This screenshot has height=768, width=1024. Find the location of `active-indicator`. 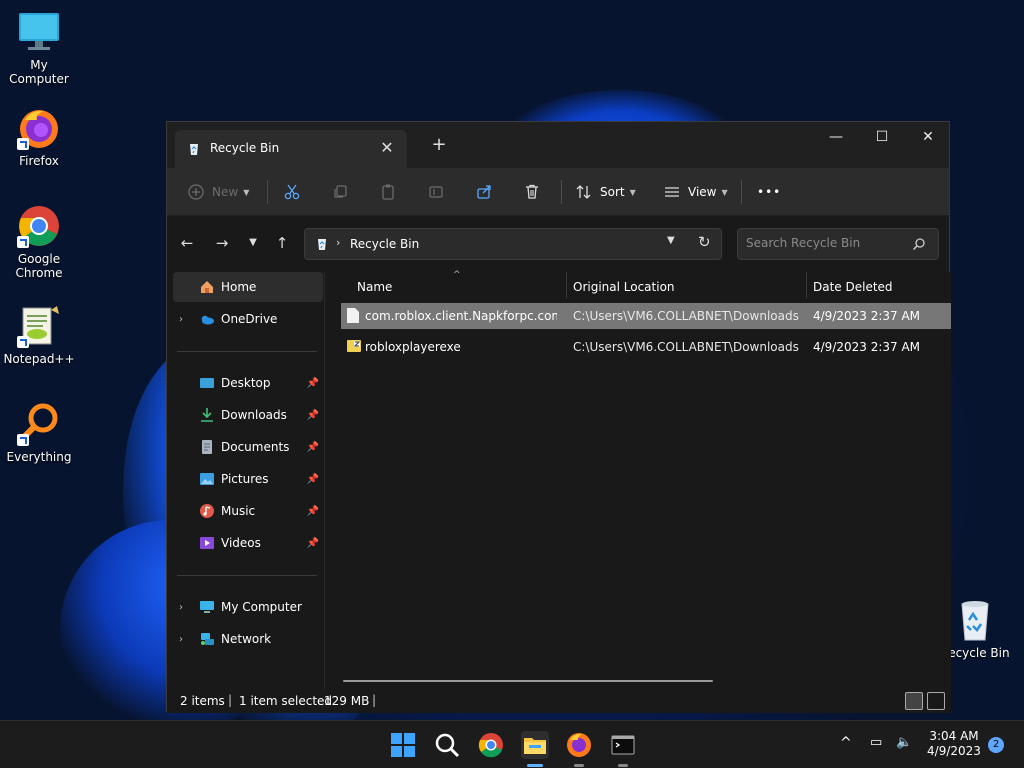

active-indicator is located at coordinates (535, 765).